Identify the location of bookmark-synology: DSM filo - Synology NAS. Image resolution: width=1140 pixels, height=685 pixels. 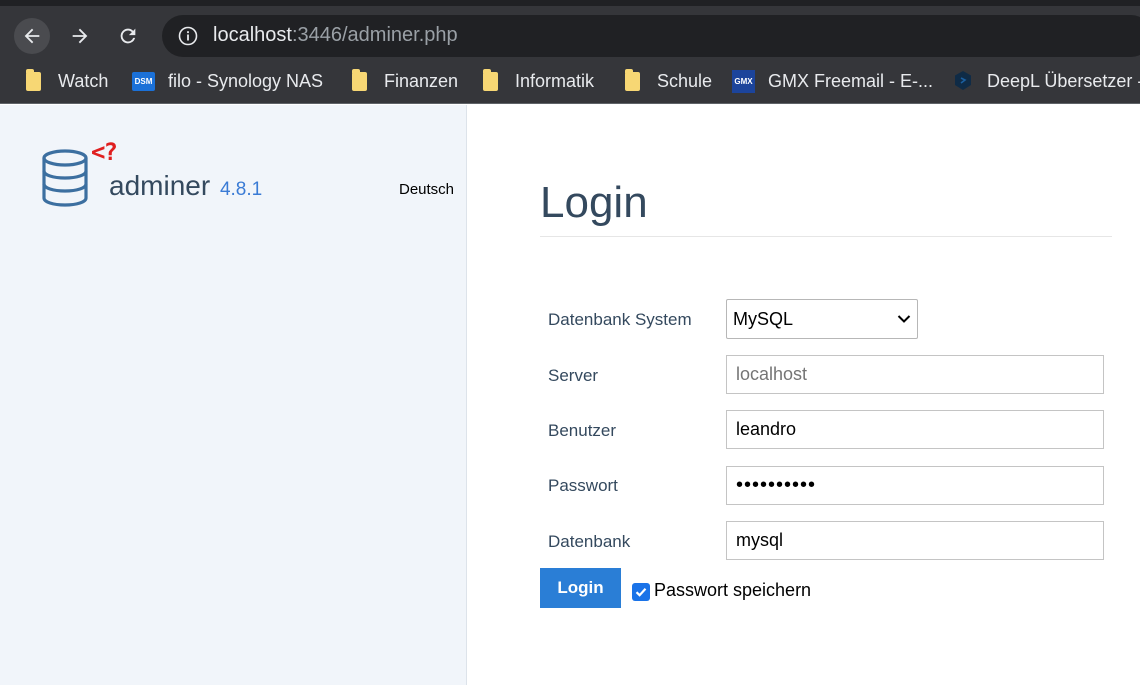
(227, 81).